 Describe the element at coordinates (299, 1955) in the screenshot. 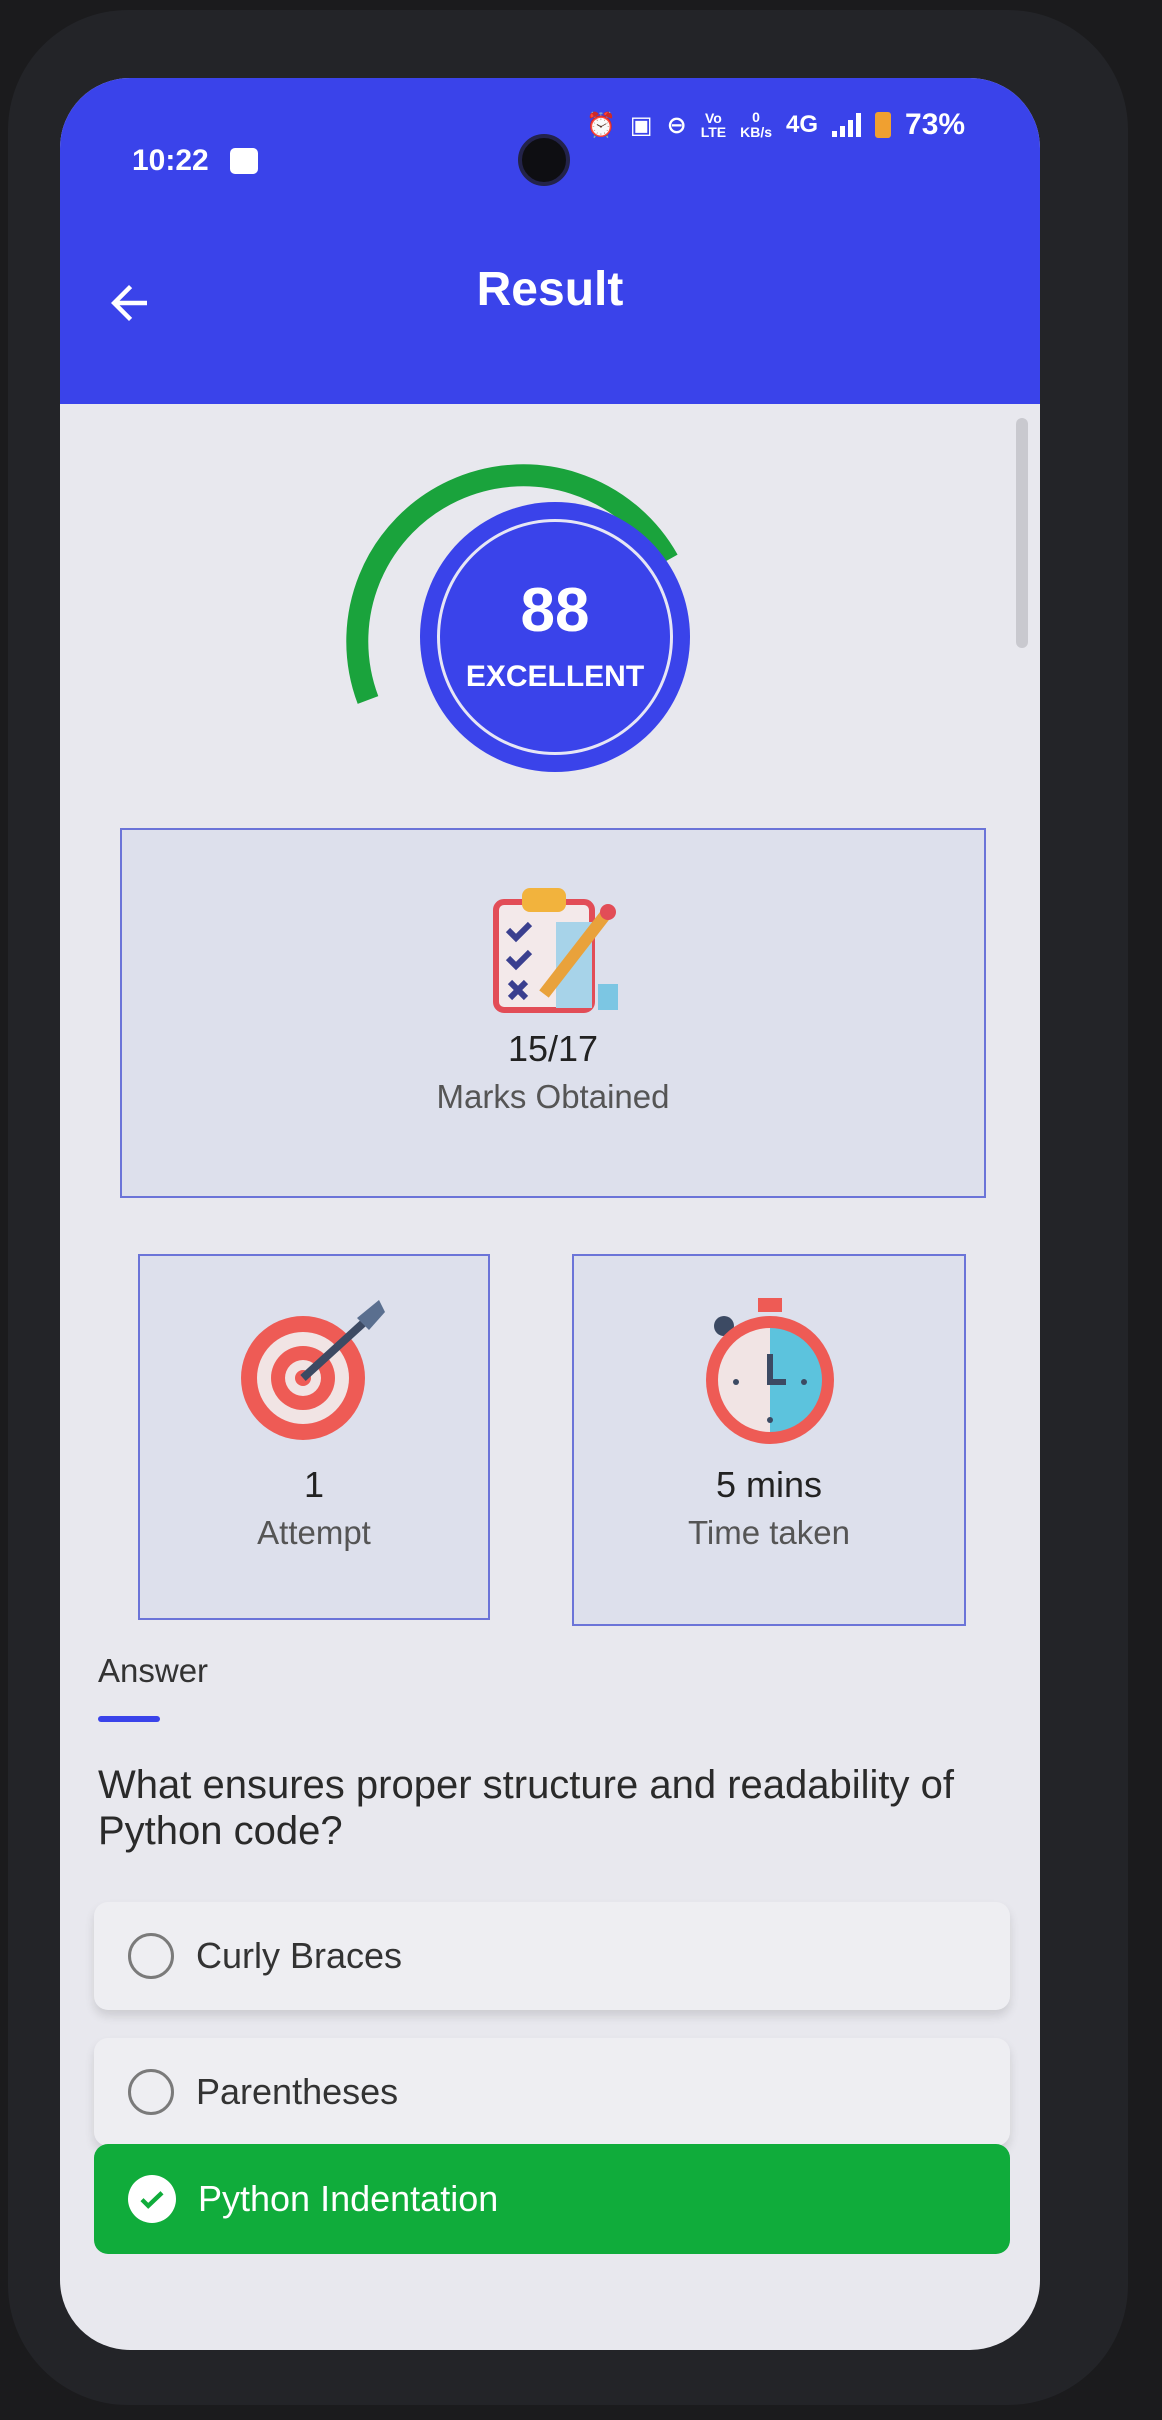

I see `option-label: Curly Braces` at that location.